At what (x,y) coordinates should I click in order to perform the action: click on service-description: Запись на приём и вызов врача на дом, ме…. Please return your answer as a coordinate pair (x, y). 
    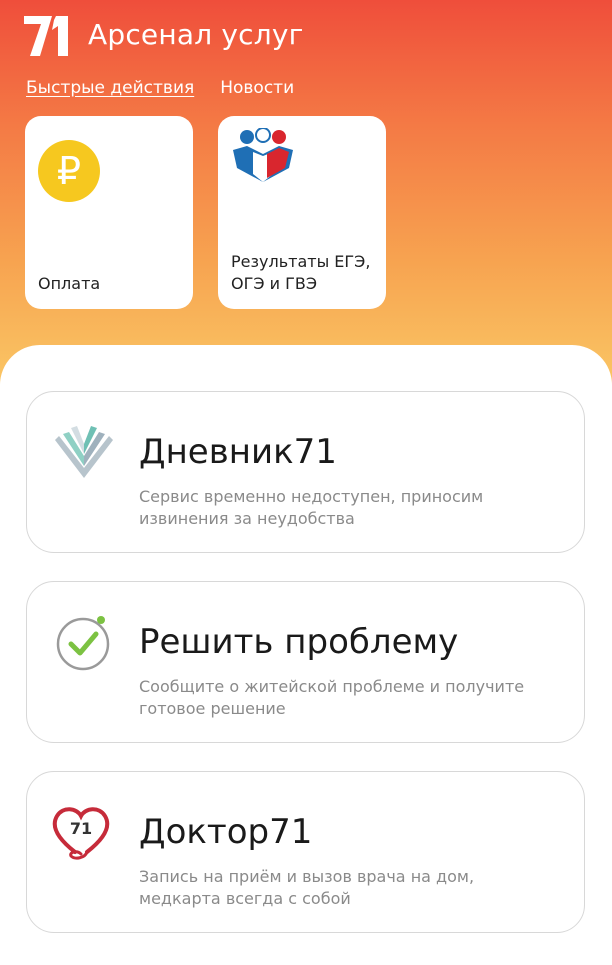
    Looking at the image, I should click on (307, 887).